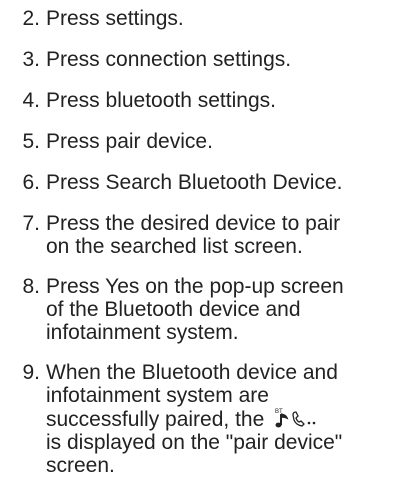  What do you see at coordinates (31, 18) in the screenshot?
I see `step-number: 2.` at bounding box center [31, 18].